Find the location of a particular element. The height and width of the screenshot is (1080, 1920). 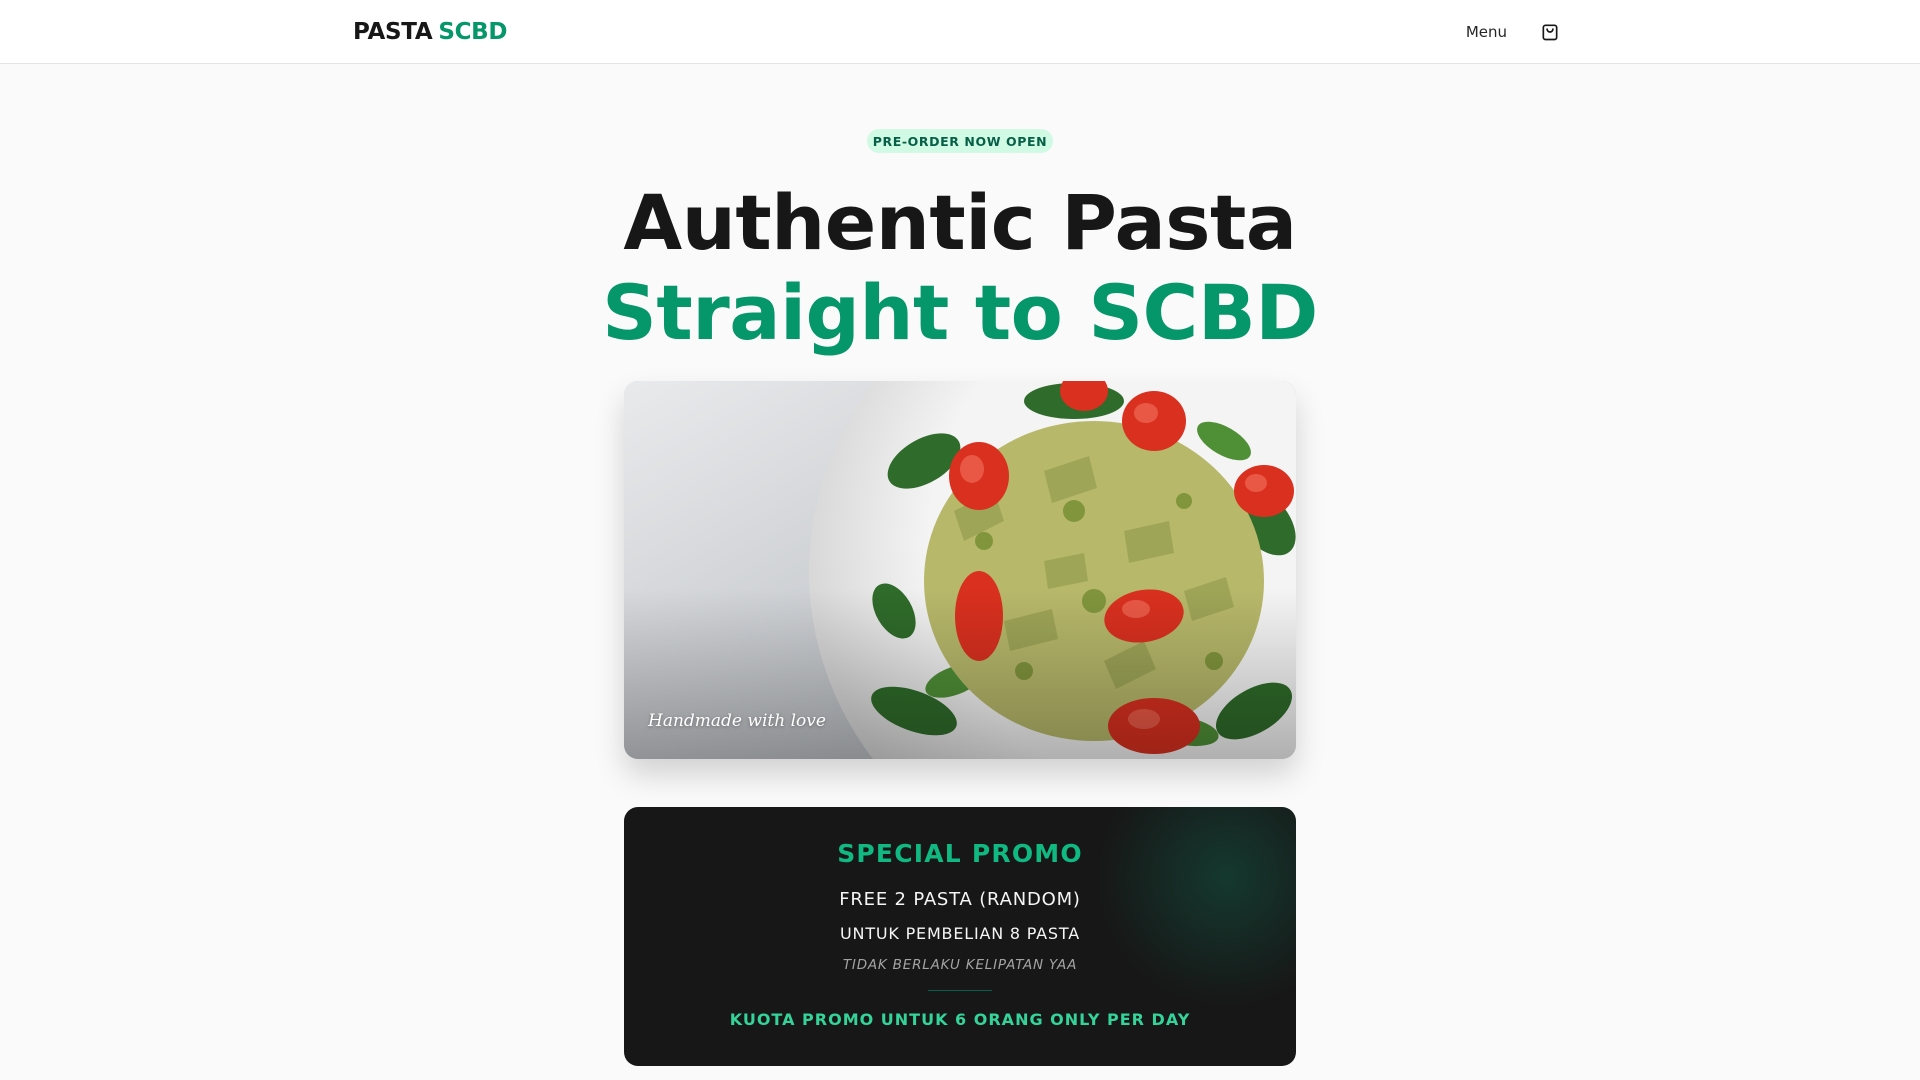

promo-condition-line: UNTUK PEMBELIAN 8 PASTA is located at coordinates (960, 933).